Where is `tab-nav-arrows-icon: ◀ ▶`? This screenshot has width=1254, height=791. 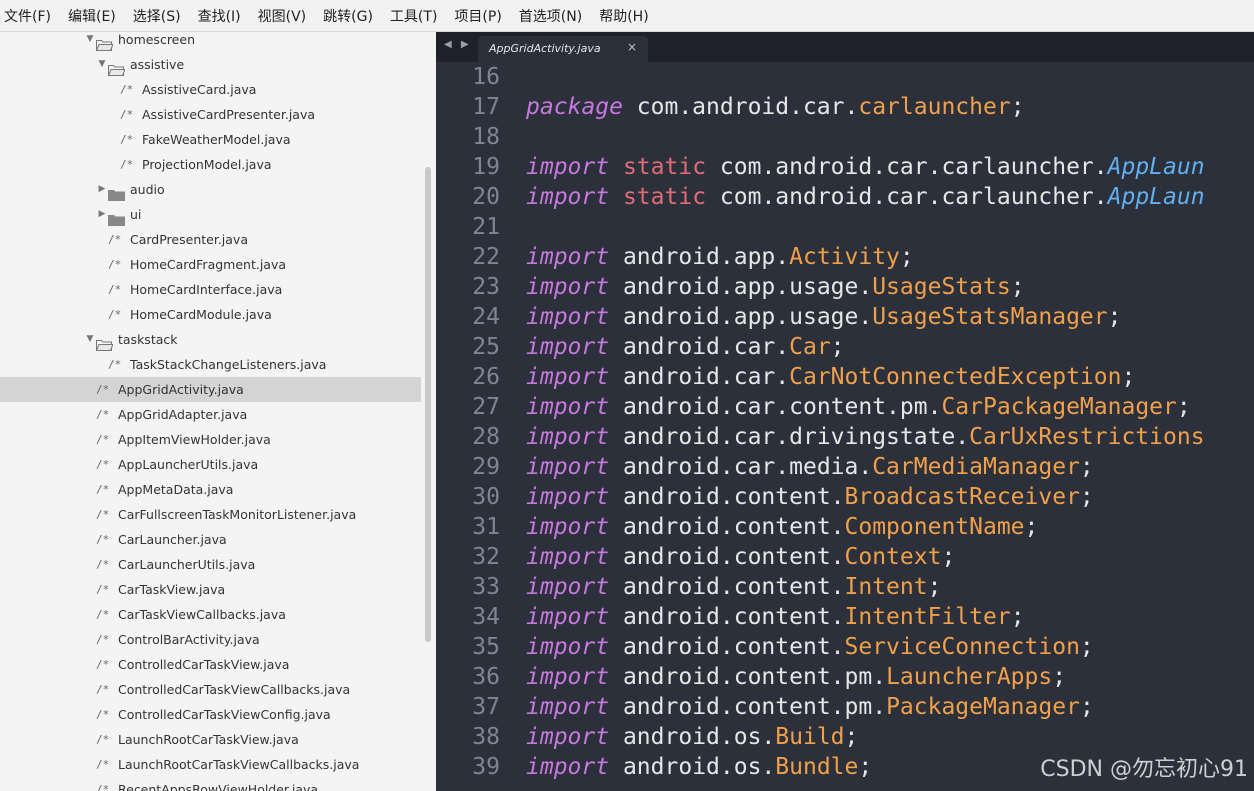 tab-nav-arrows-icon: ◀ ▶ is located at coordinates (458, 44).